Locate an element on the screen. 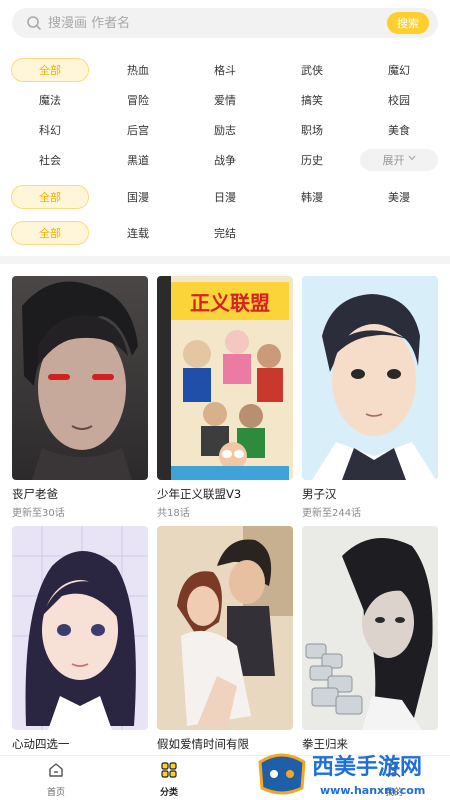  genre-chip: 搞笑 is located at coordinates (312, 100).